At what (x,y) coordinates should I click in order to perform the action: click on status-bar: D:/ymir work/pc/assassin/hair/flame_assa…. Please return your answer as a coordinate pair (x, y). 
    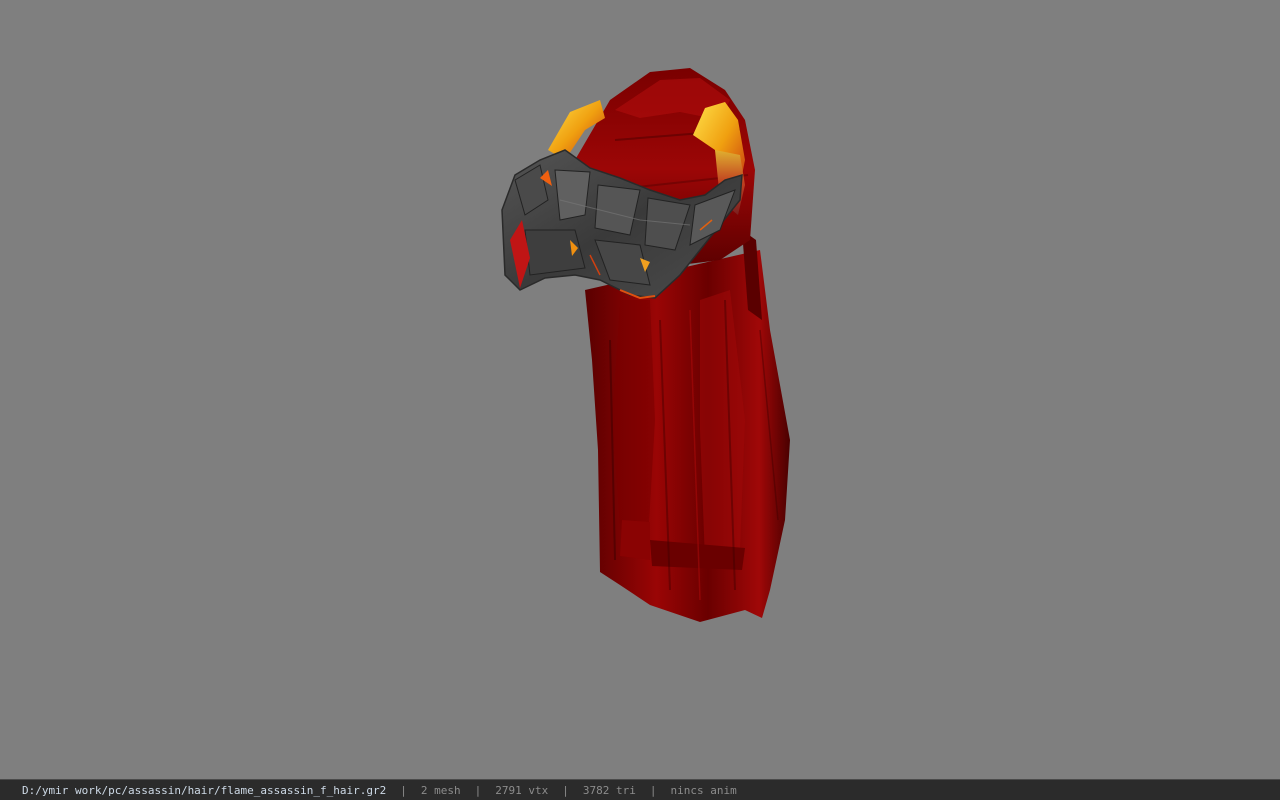
    Looking at the image, I should click on (640, 789).